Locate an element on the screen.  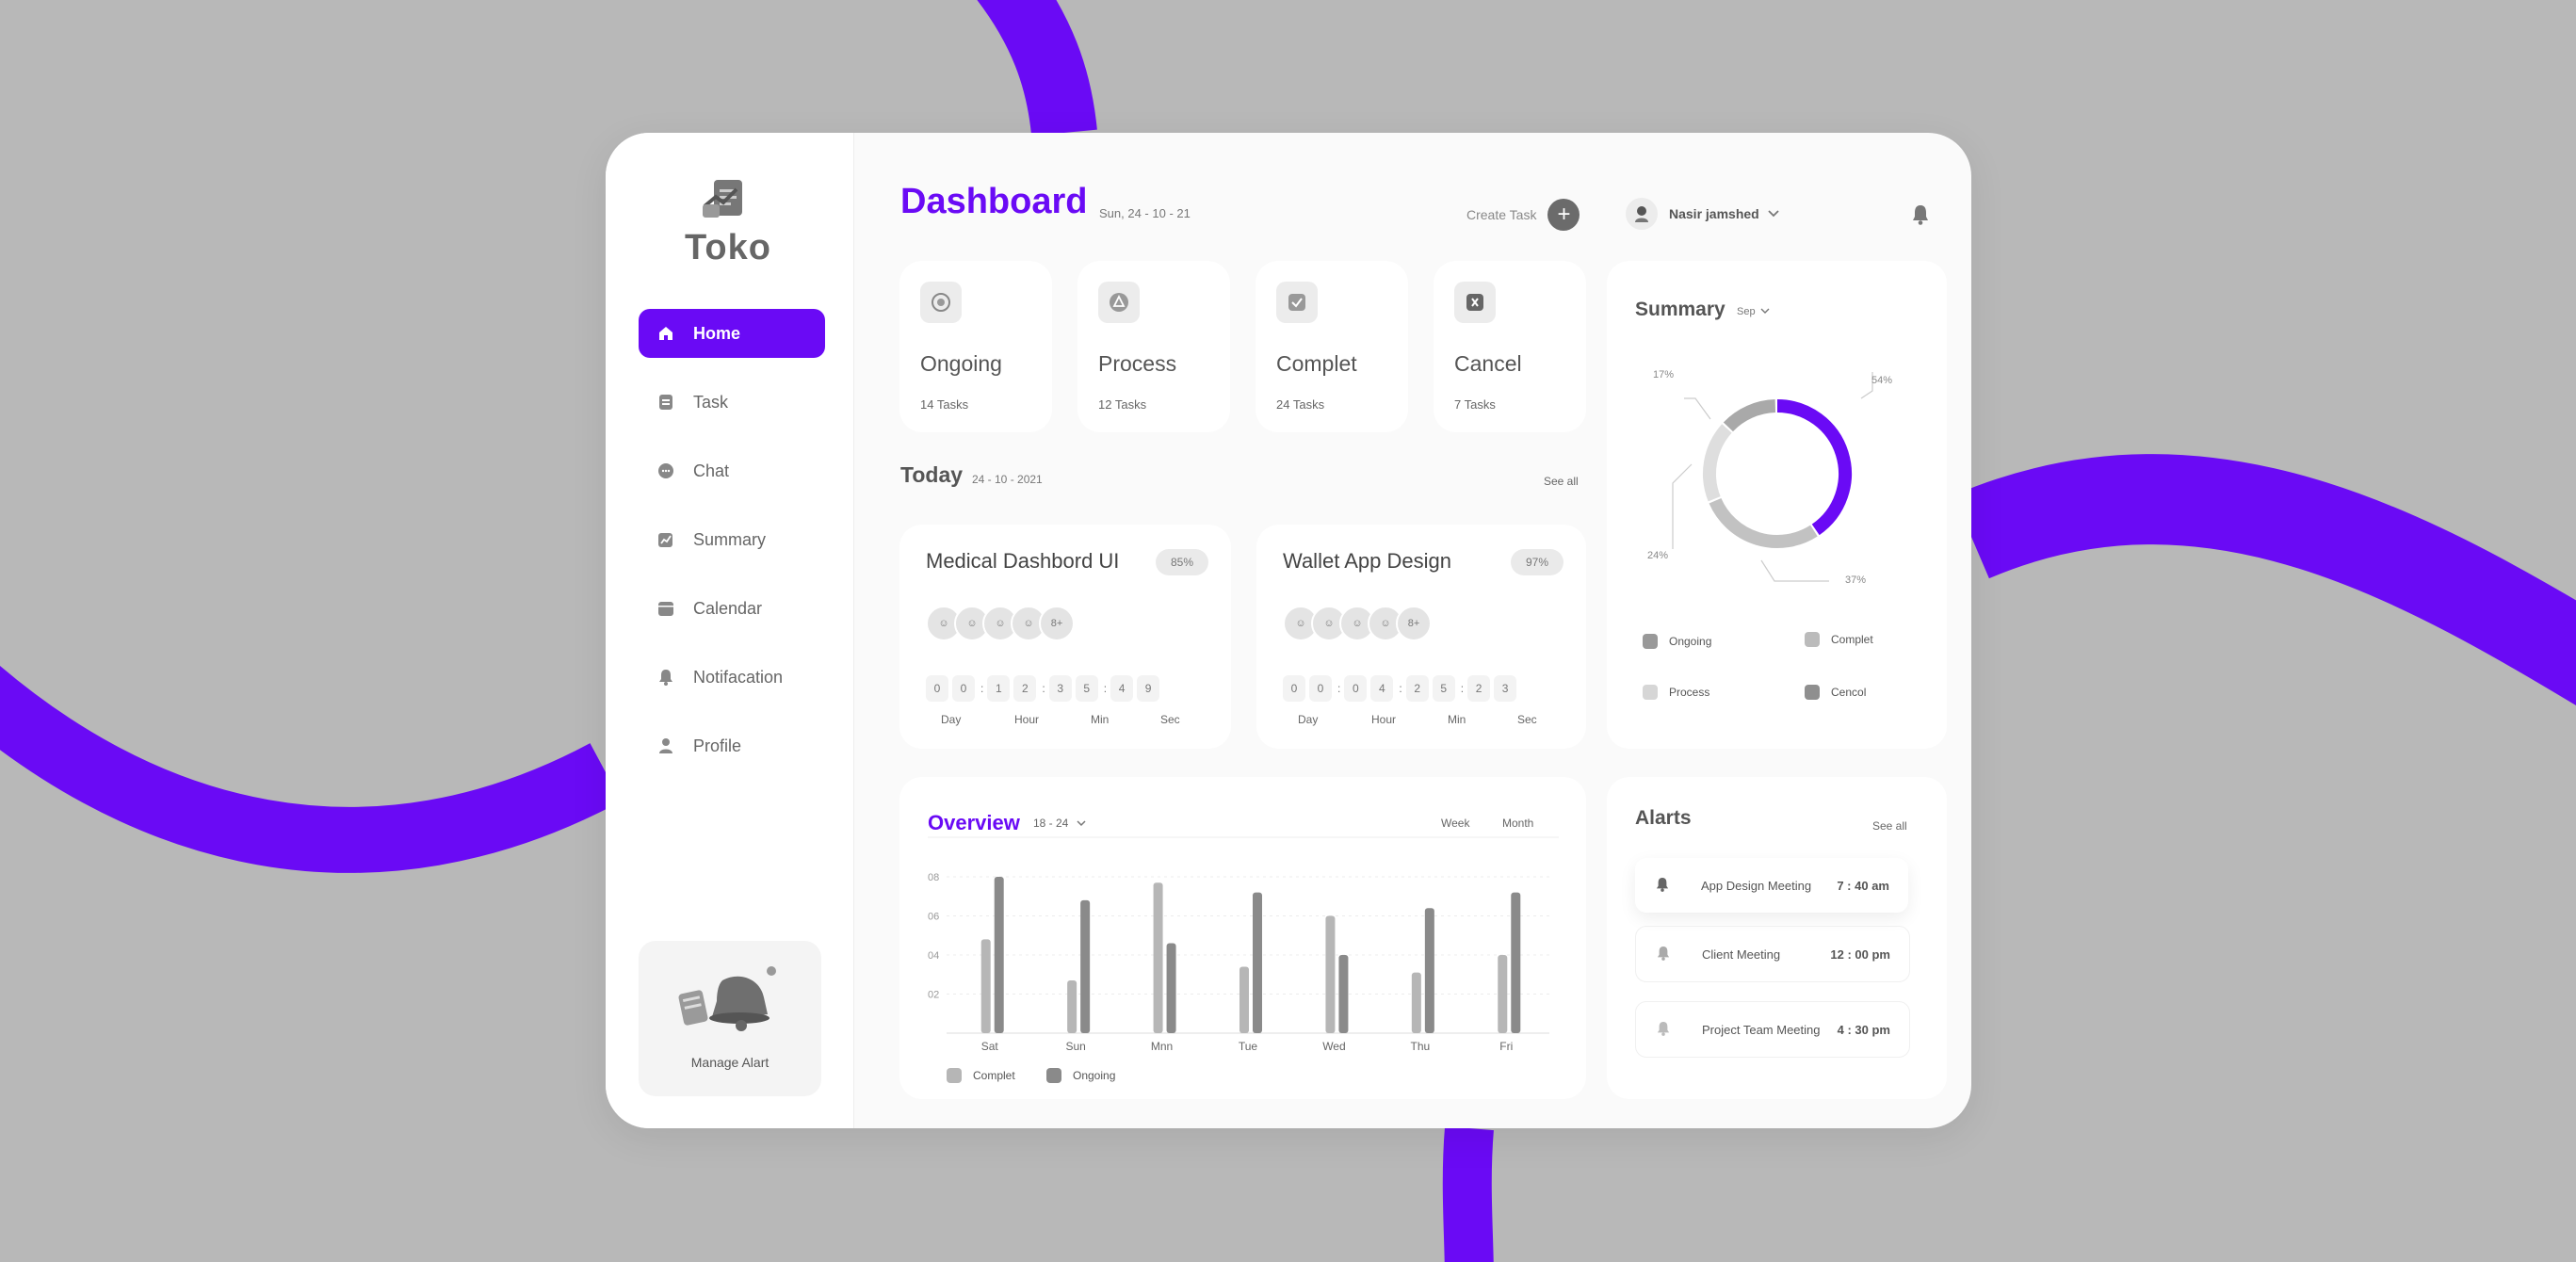
timer-digit: 5 is located at coordinates (1086, 689).